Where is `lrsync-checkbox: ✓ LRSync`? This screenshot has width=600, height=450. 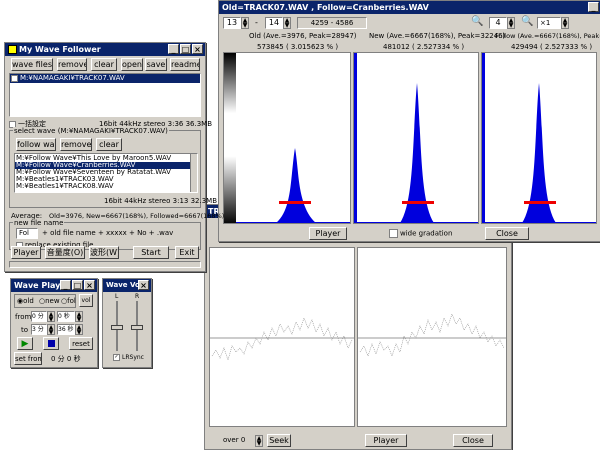 lrsync-checkbox: ✓ LRSync is located at coordinates (128, 357).